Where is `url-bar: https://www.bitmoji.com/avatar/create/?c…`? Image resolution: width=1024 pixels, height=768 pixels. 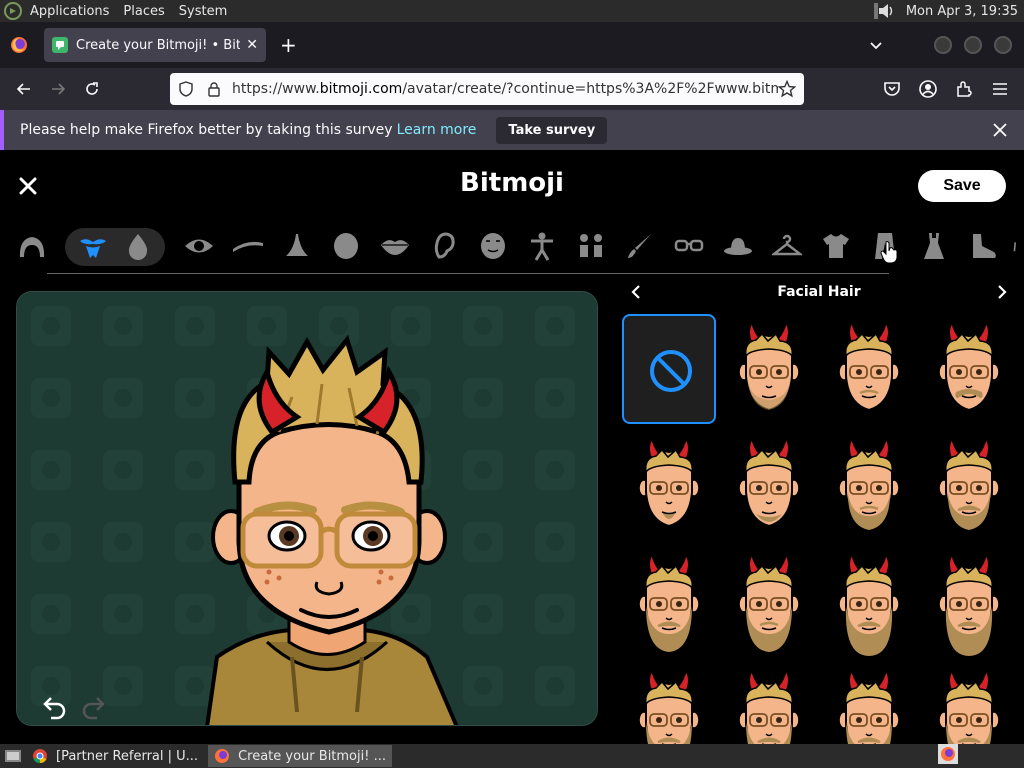 url-bar: https://www.bitmoji.com/avatar/create/?c… is located at coordinates (487, 89).